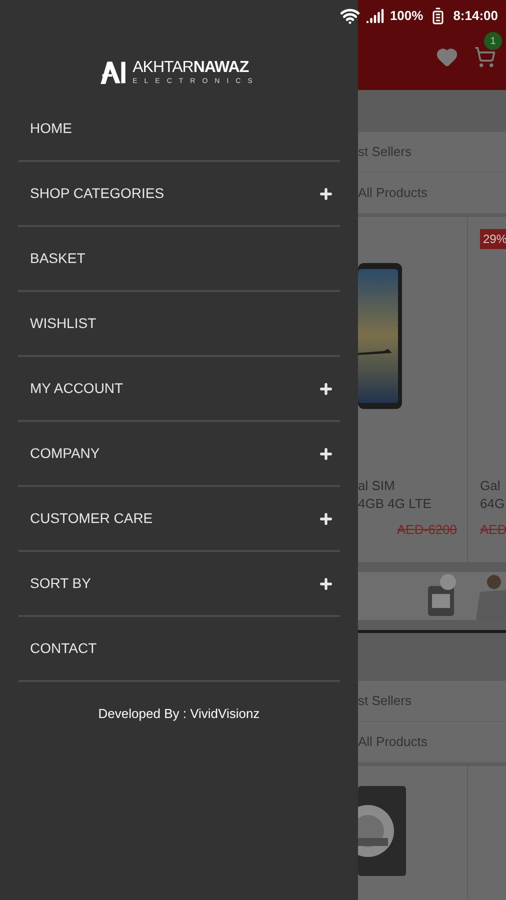 The width and height of the screenshot is (506, 900). What do you see at coordinates (179, 259) in the screenshot?
I see `menu-item: BASKET` at bounding box center [179, 259].